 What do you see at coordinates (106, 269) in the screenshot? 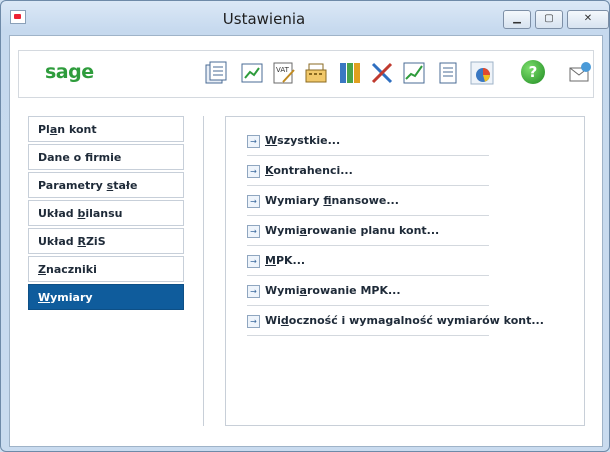
I see `nav-item: Znaczniki` at bounding box center [106, 269].